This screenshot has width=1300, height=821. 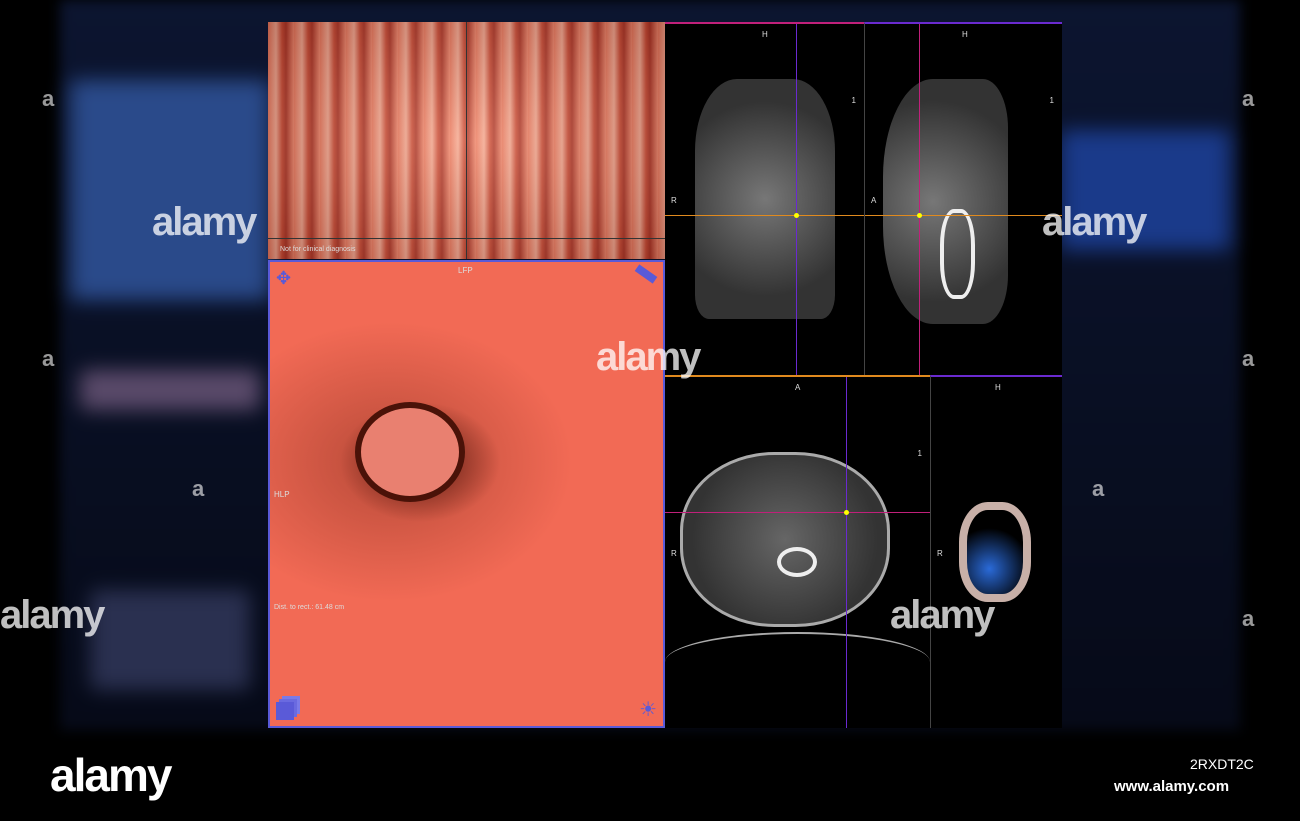 I want to click on orientation-top: LFP, so click(x=465, y=270).